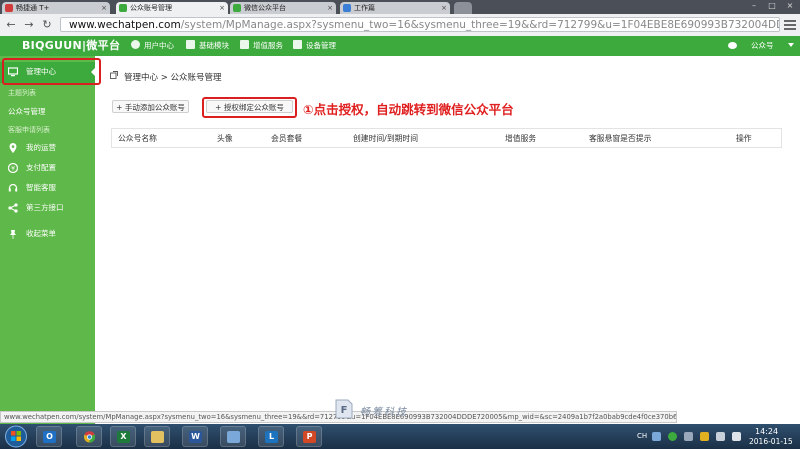 The width and height of the screenshot is (800, 449). I want to click on clock-time: 14:24, so click(766, 431).